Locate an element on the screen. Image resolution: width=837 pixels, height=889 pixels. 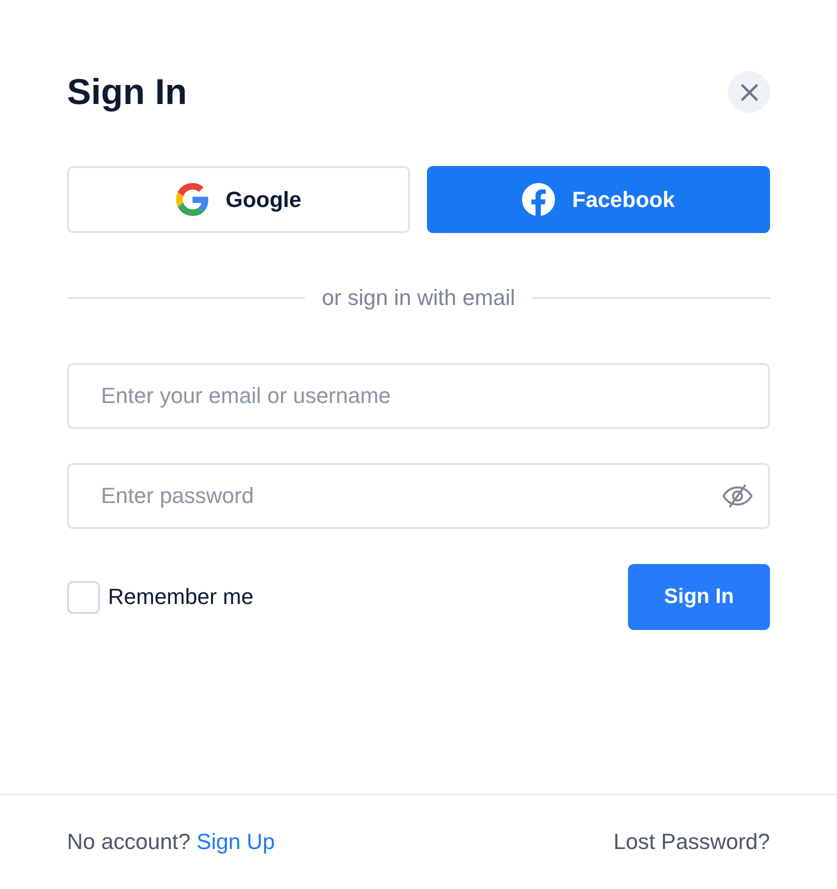
close-button is located at coordinates (749, 92).